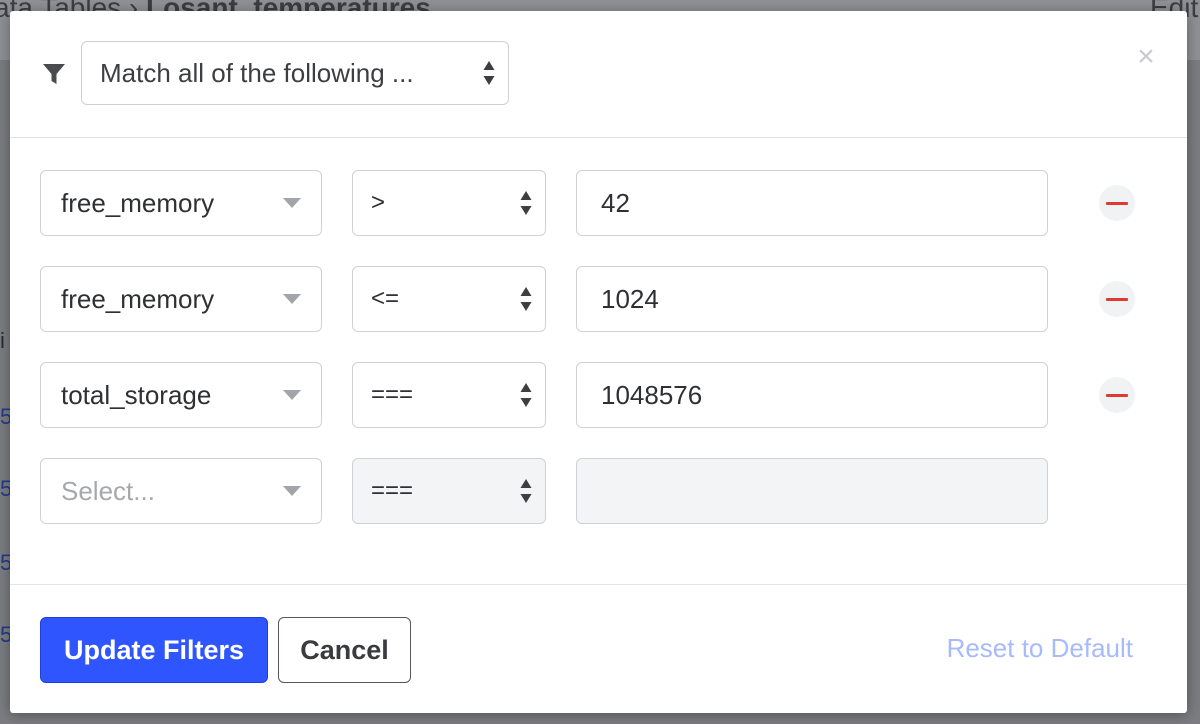 The image size is (1200, 724). Describe the element at coordinates (1146, 57) in the screenshot. I see `close-icon: ×` at that location.